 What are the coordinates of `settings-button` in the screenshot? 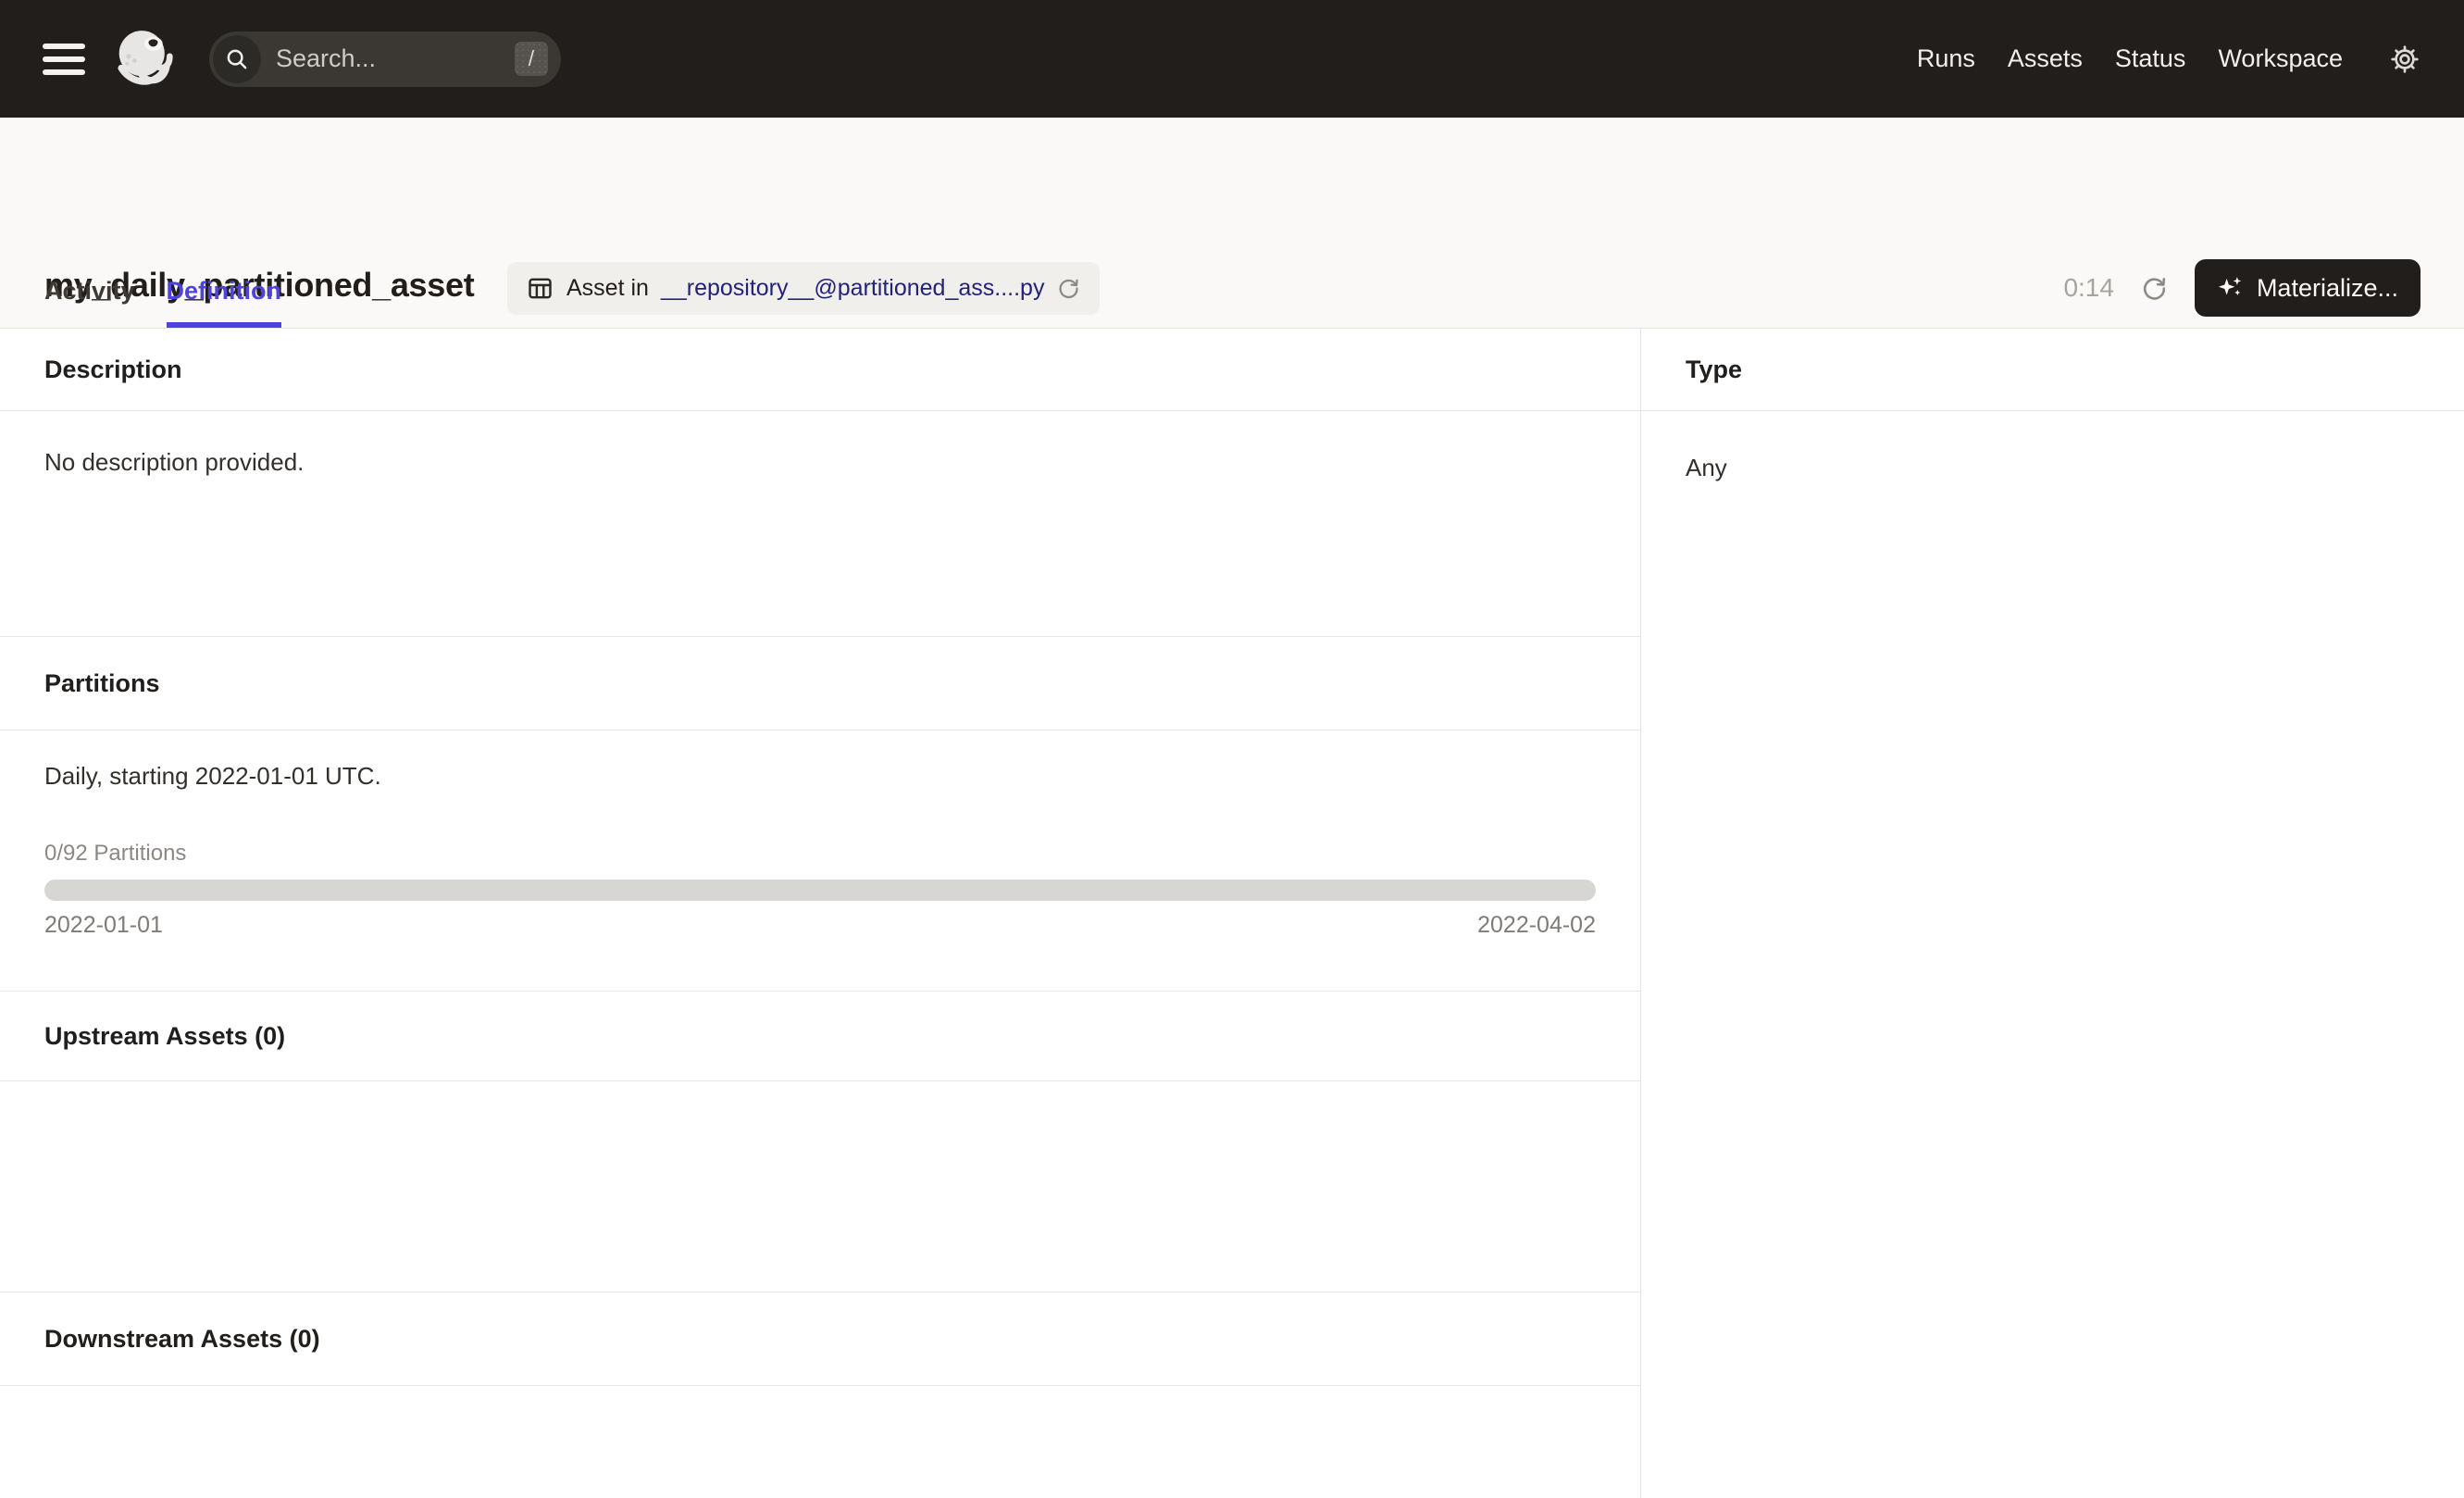 It's located at (2404, 59).